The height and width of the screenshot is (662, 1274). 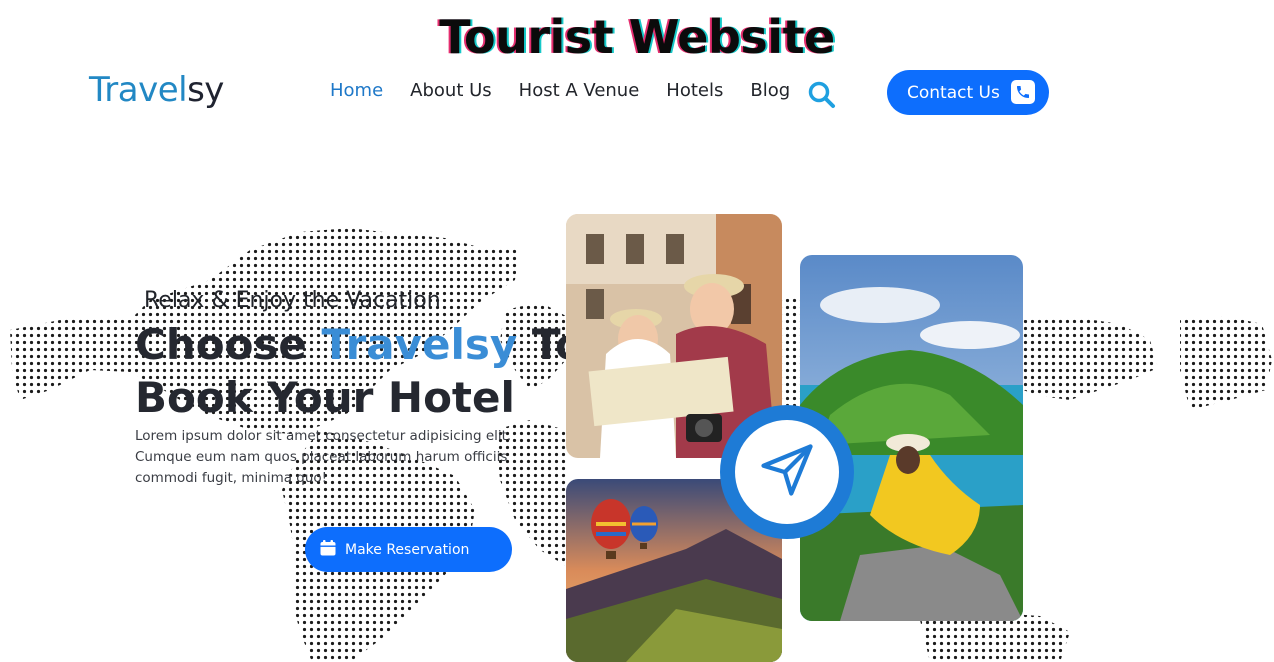 I want to click on make-reservation-label: Make Reservation, so click(x=407, y=549).